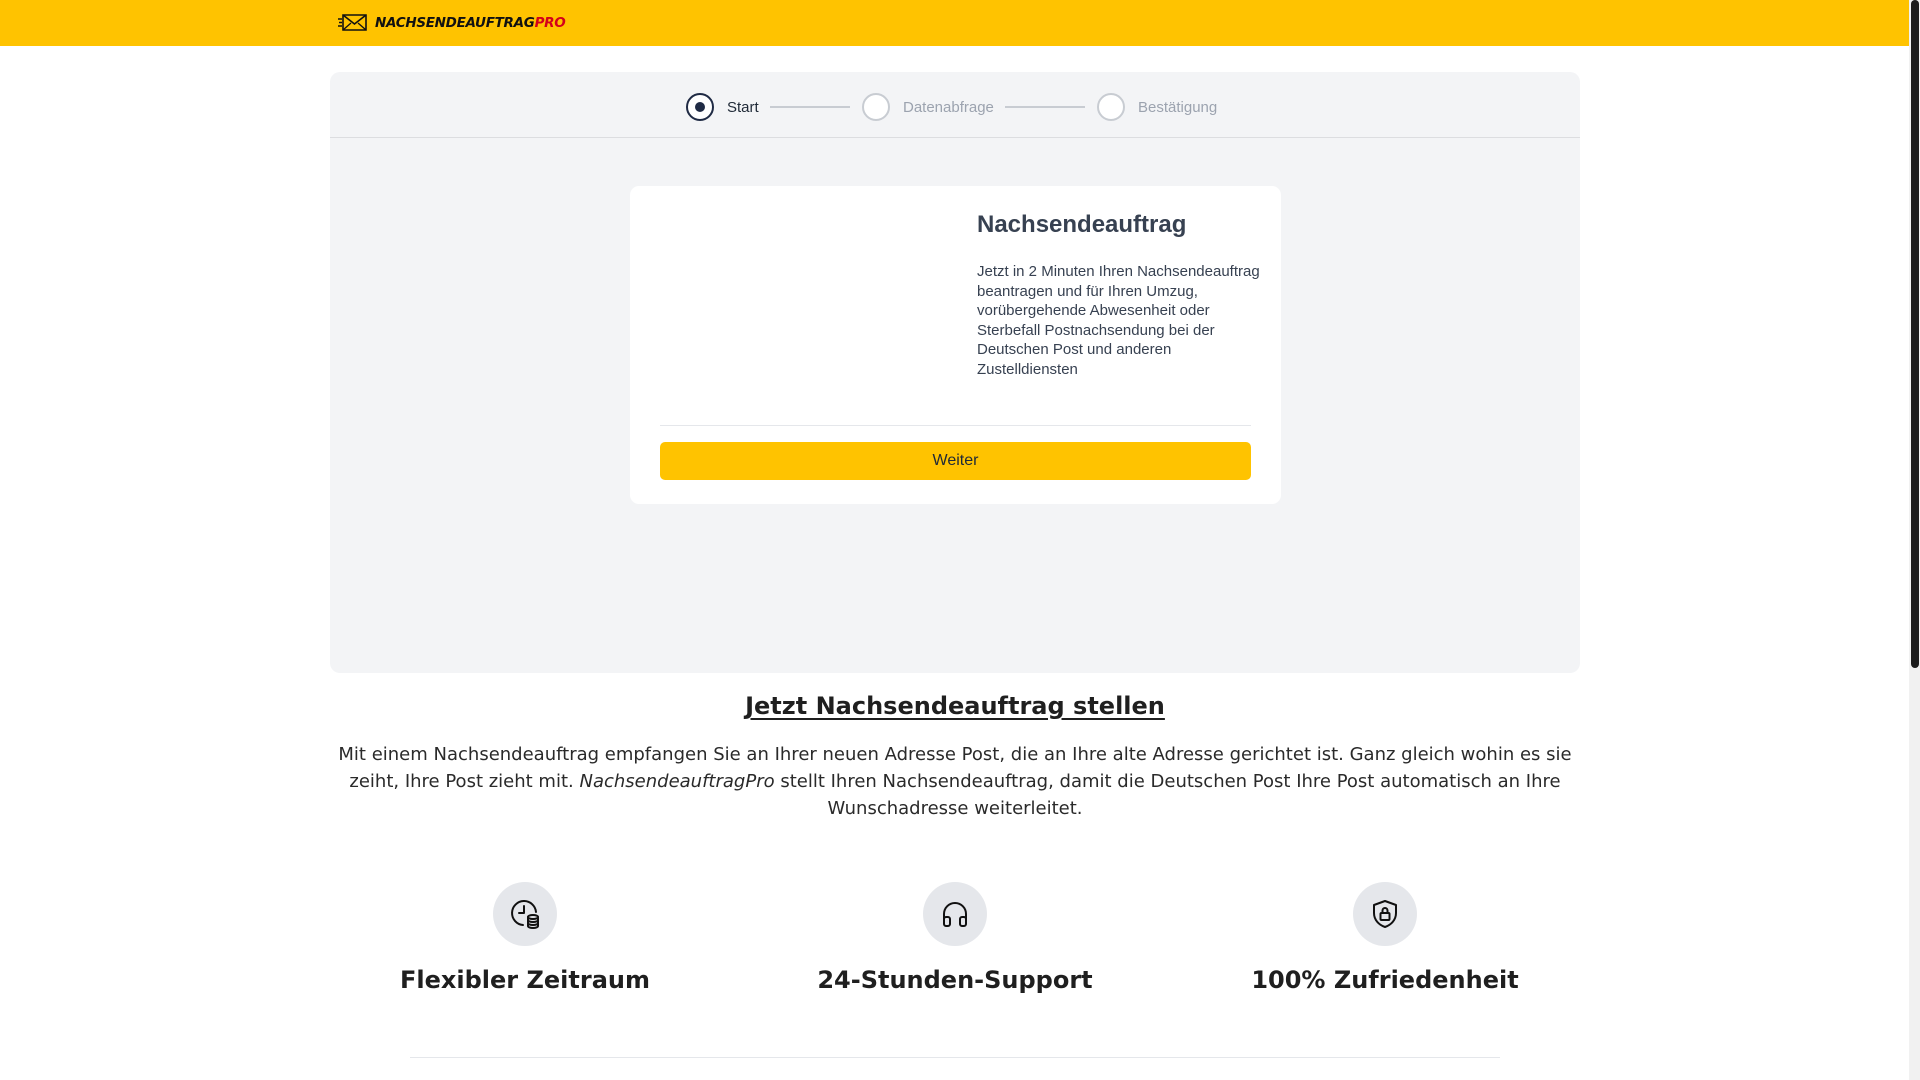  Describe the element at coordinates (1915, 334) in the screenshot. I see `scrollbar-thumb` at that location.